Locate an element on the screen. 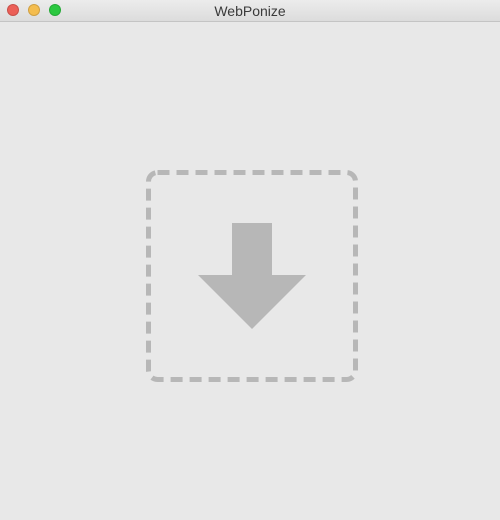 The width and height of the screenshot is (500, 520). window-title: WebPonize is located at coordinates (250, 11).